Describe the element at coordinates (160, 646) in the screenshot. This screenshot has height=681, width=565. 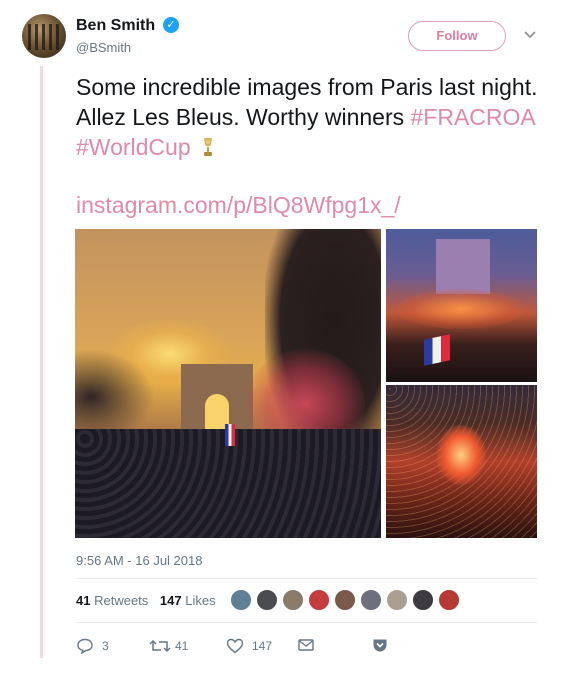
I see `retweet-icon` at that location.